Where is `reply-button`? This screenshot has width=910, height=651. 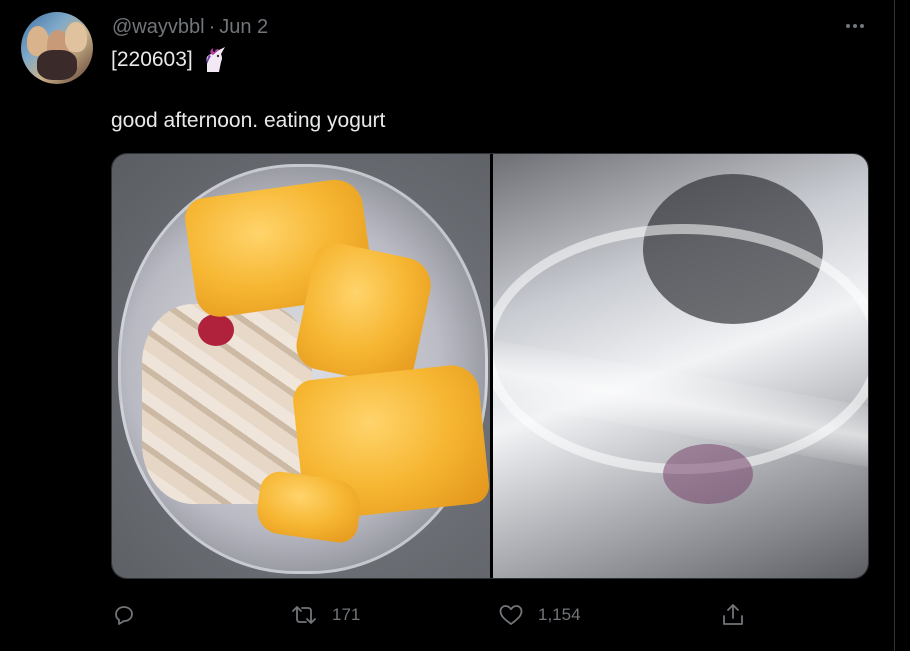
reply-button is located at coordinates (131, 615).